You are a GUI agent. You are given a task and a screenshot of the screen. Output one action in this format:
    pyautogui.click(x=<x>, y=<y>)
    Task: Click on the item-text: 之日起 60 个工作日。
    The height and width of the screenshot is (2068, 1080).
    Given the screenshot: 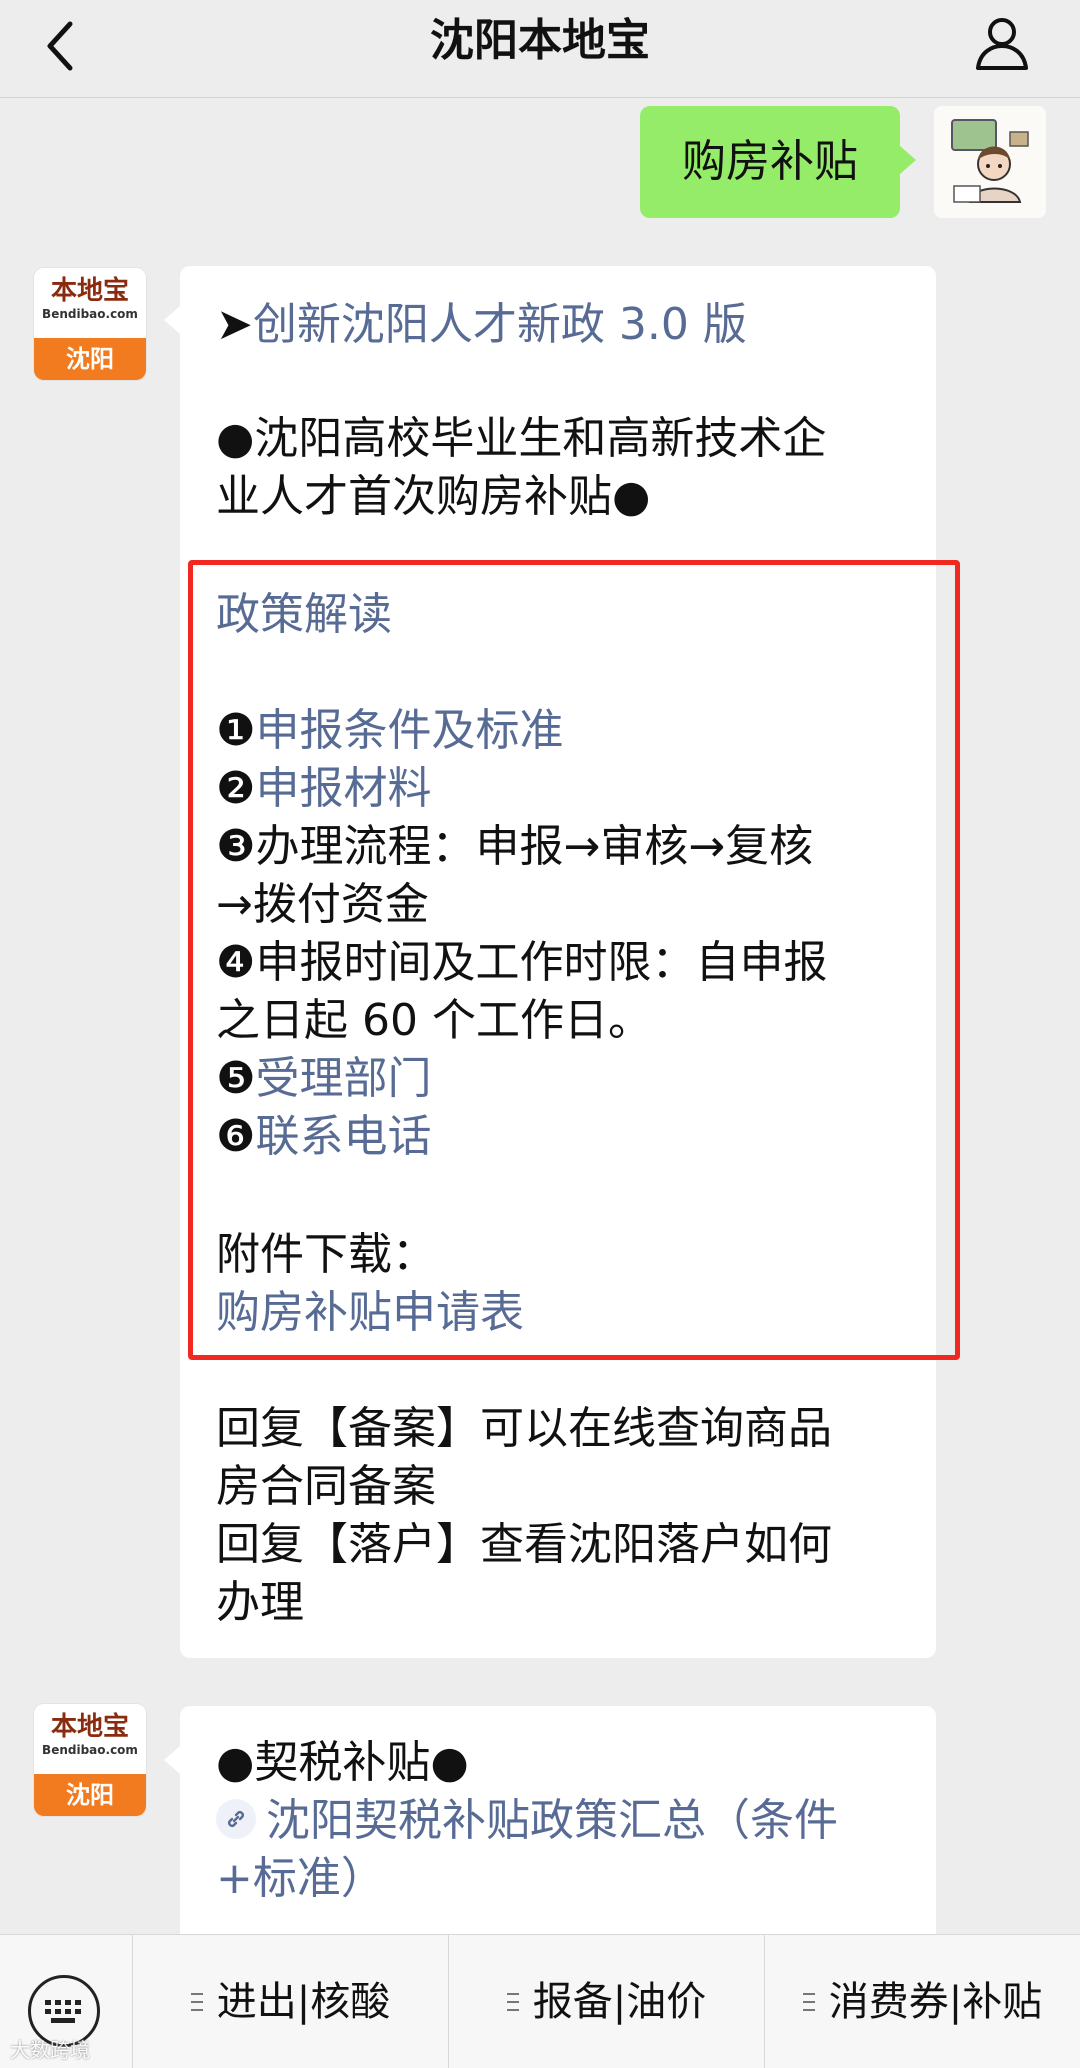 What is the action you would take?
    pyautogui.click(x=434, y=1020)
    